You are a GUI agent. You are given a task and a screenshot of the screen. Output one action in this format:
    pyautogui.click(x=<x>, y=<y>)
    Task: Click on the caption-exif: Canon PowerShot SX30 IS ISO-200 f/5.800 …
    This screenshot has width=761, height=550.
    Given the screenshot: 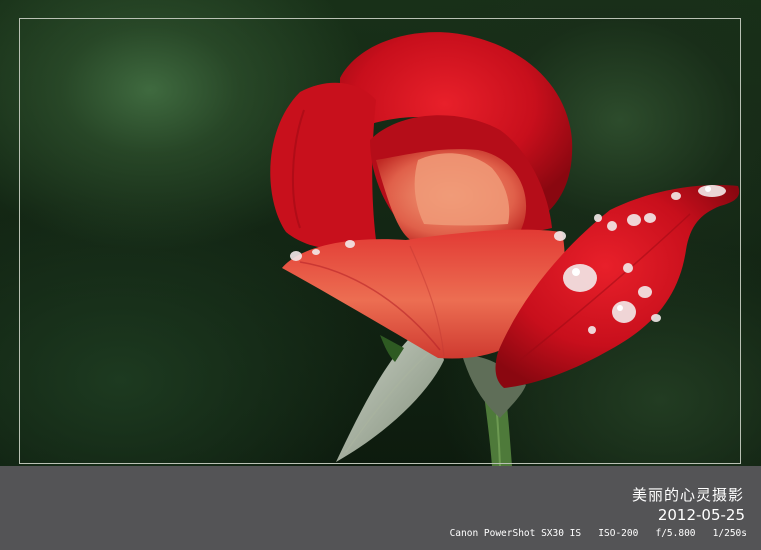 What is the action you would take?
    pyautogui.click(x=598, y=533)
    